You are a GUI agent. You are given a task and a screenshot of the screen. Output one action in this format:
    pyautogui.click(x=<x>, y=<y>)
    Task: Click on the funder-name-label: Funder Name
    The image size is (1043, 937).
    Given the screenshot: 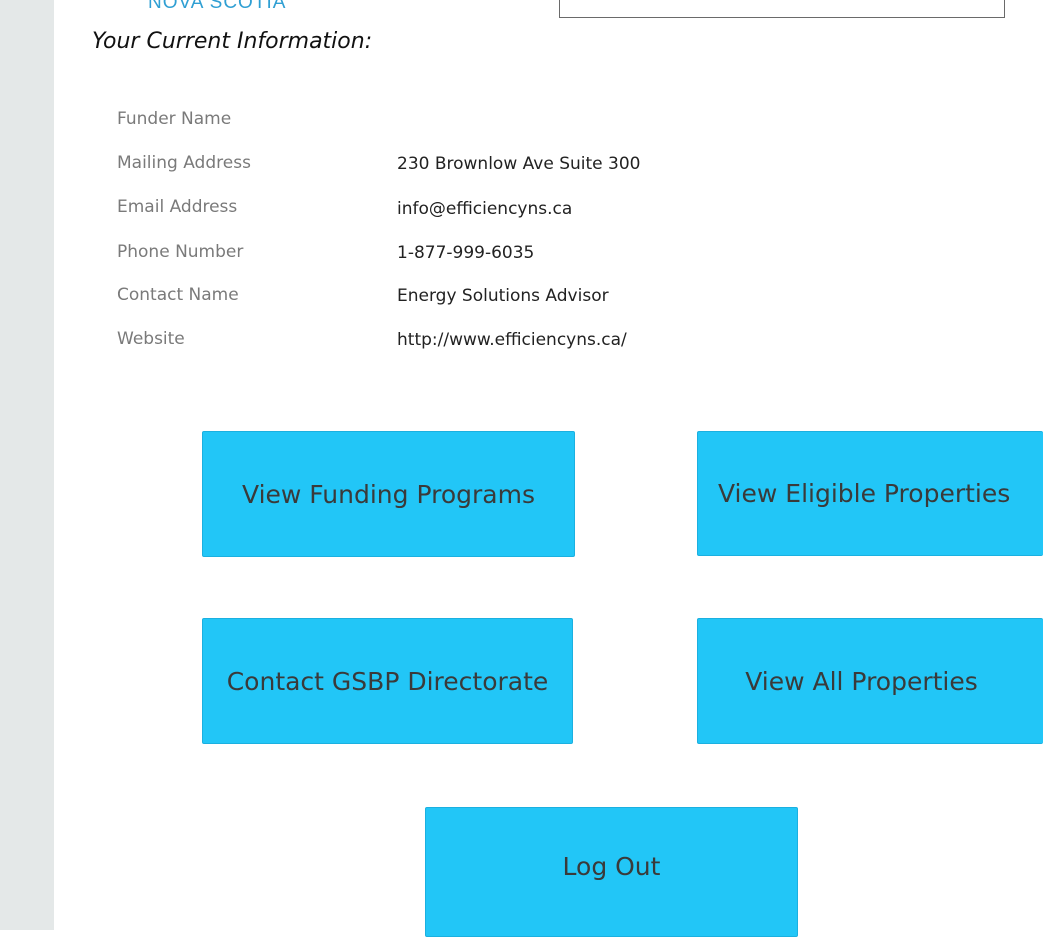 What is the action you would take?
    pyautogui.click(x=174, y=119)
    